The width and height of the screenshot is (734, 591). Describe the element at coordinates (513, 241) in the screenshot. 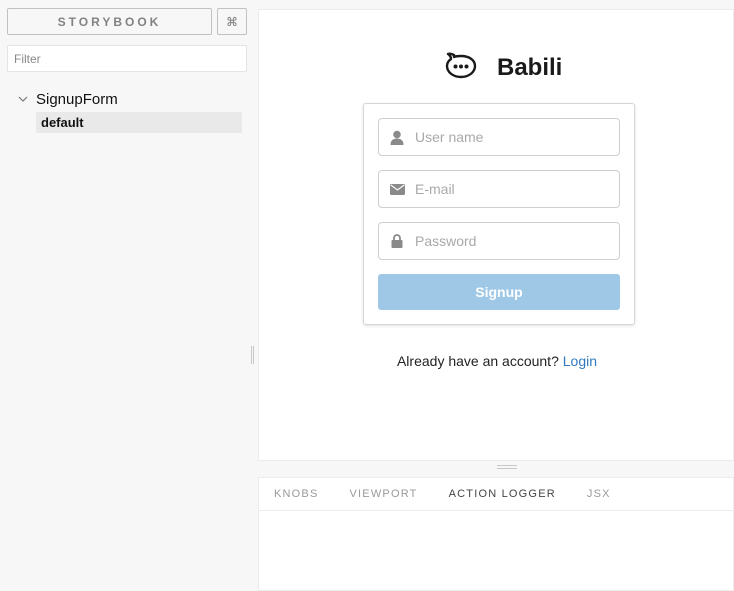

I see `password-input` at that location.